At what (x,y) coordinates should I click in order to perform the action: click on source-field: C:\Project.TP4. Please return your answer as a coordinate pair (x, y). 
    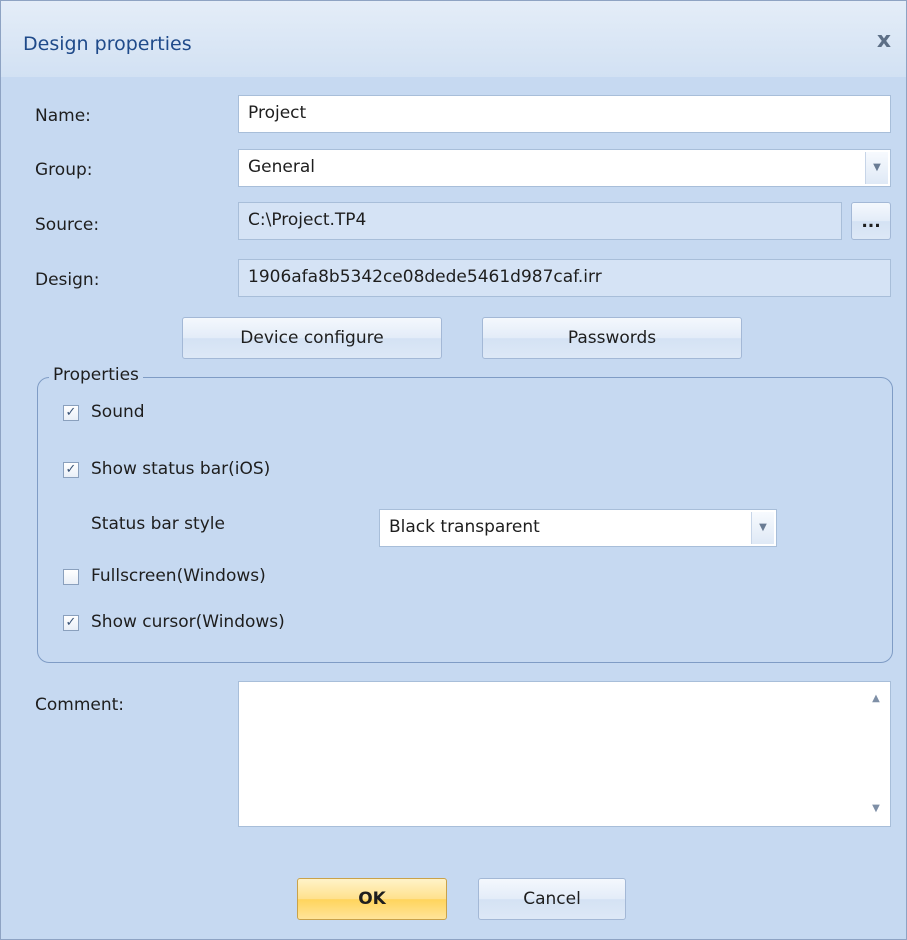
    Looking at the image, I should click on (540, 221).